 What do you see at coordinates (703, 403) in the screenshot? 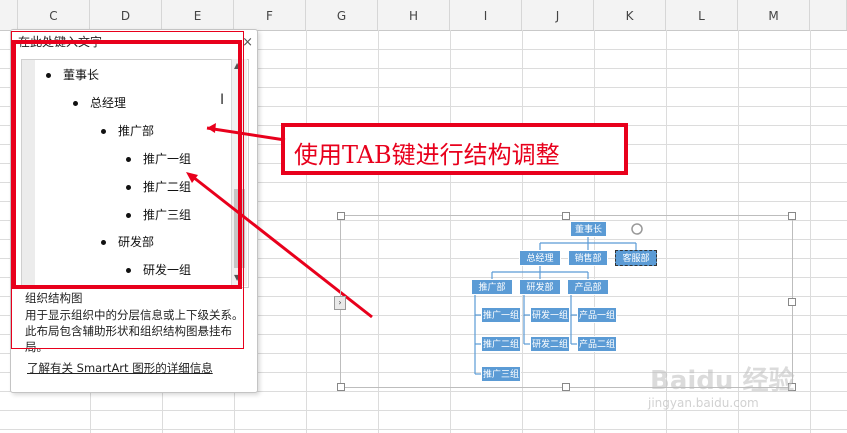
I see `watermark-url: jingyan.baidu.com` at bounding box center [703, 403].